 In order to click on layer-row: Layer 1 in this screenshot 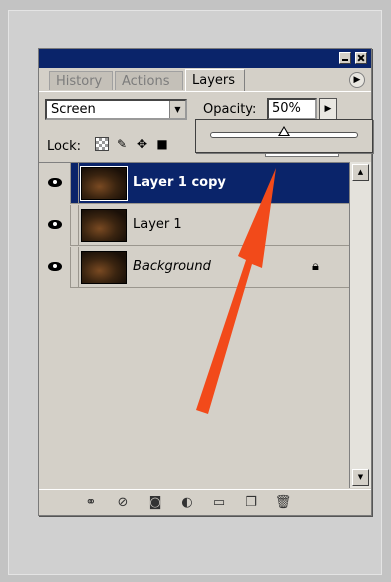, I will do `click(194, 225)`.